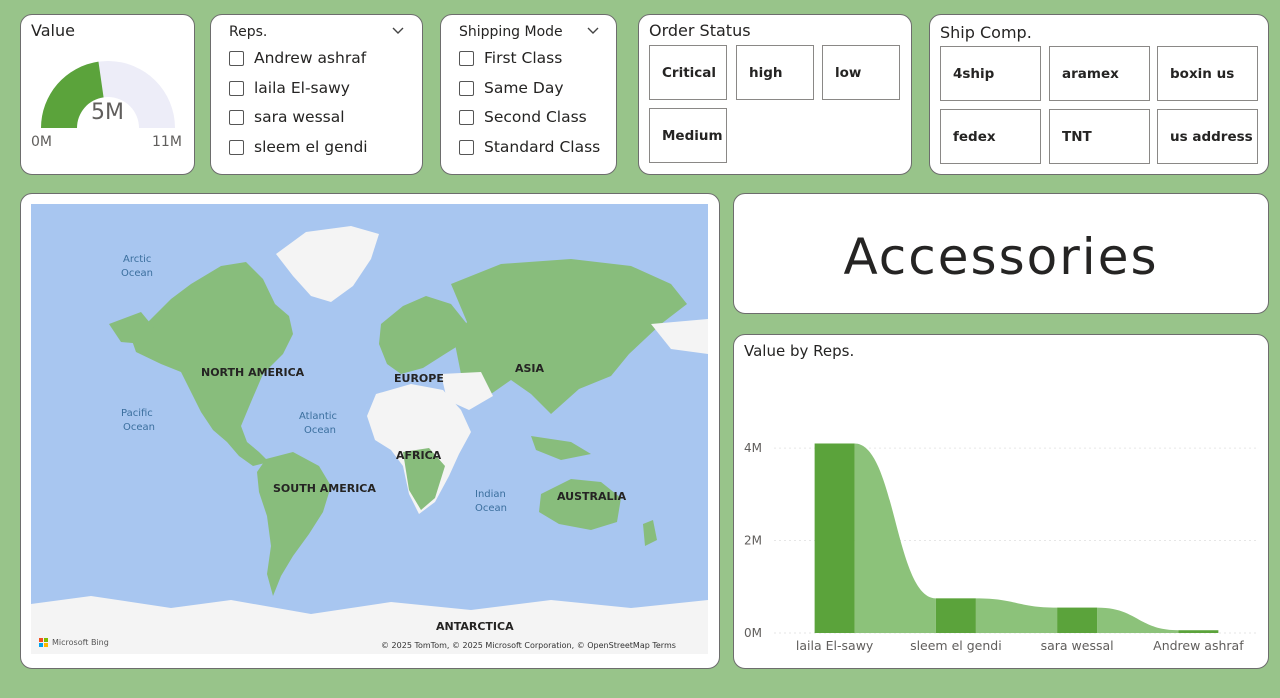  Describe the element at coordinates (753, 541) in the screenshot. I see `y-tick-label: 2M` at that location.